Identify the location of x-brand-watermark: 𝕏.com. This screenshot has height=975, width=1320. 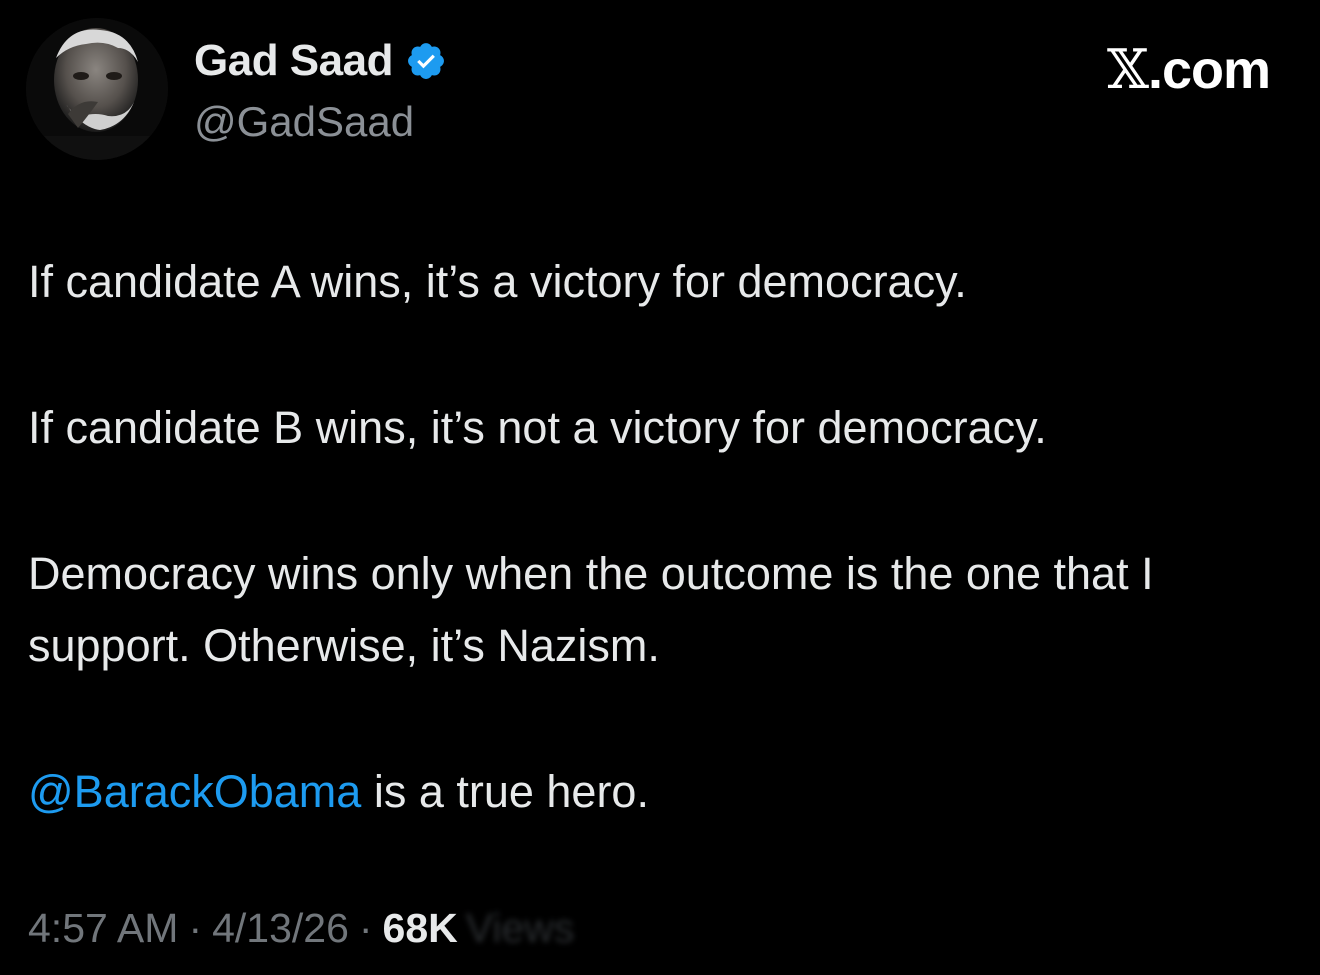
(1189, 69).